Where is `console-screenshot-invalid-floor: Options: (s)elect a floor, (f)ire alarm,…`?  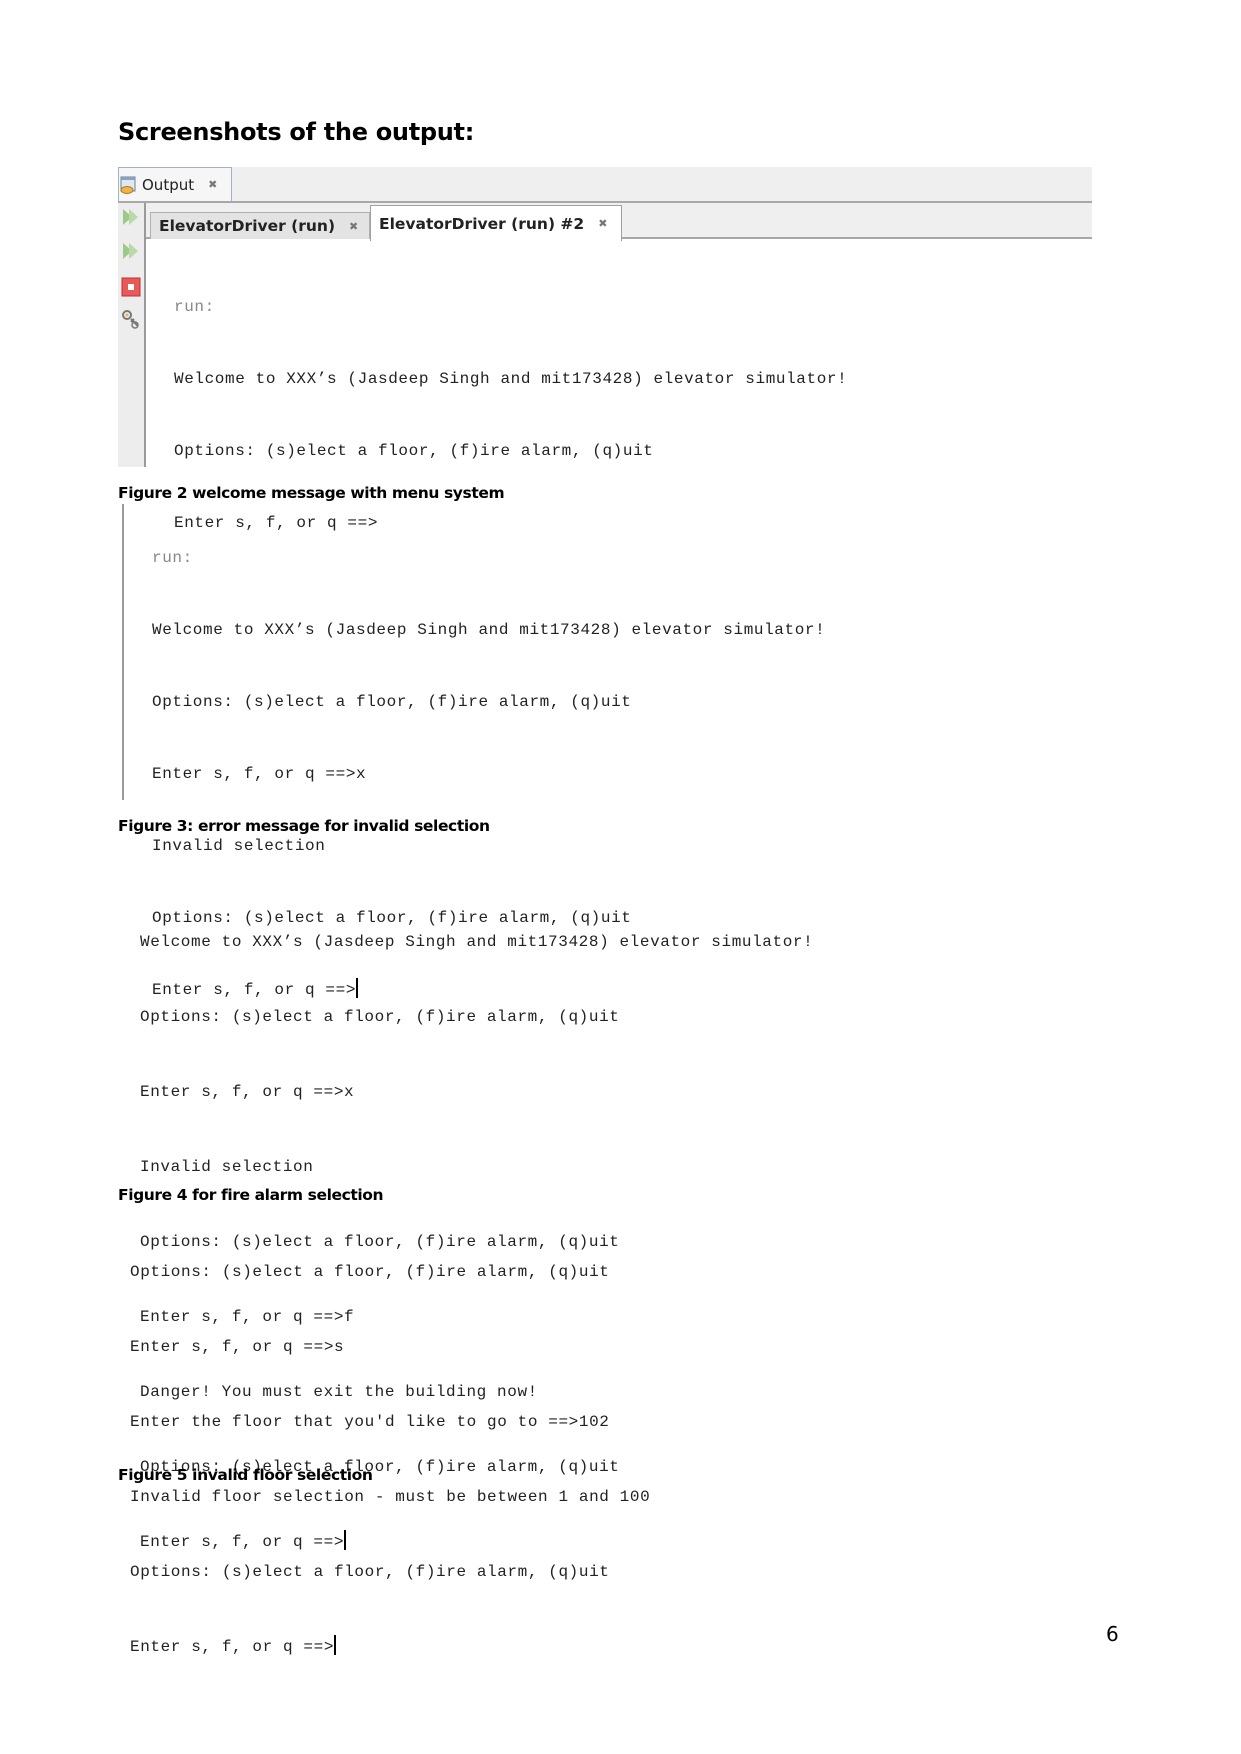
console-screenshot-invalid-floor: Options: (s)elect a floor, (f)ire alarm,… is located at coordinates (390, 1447).